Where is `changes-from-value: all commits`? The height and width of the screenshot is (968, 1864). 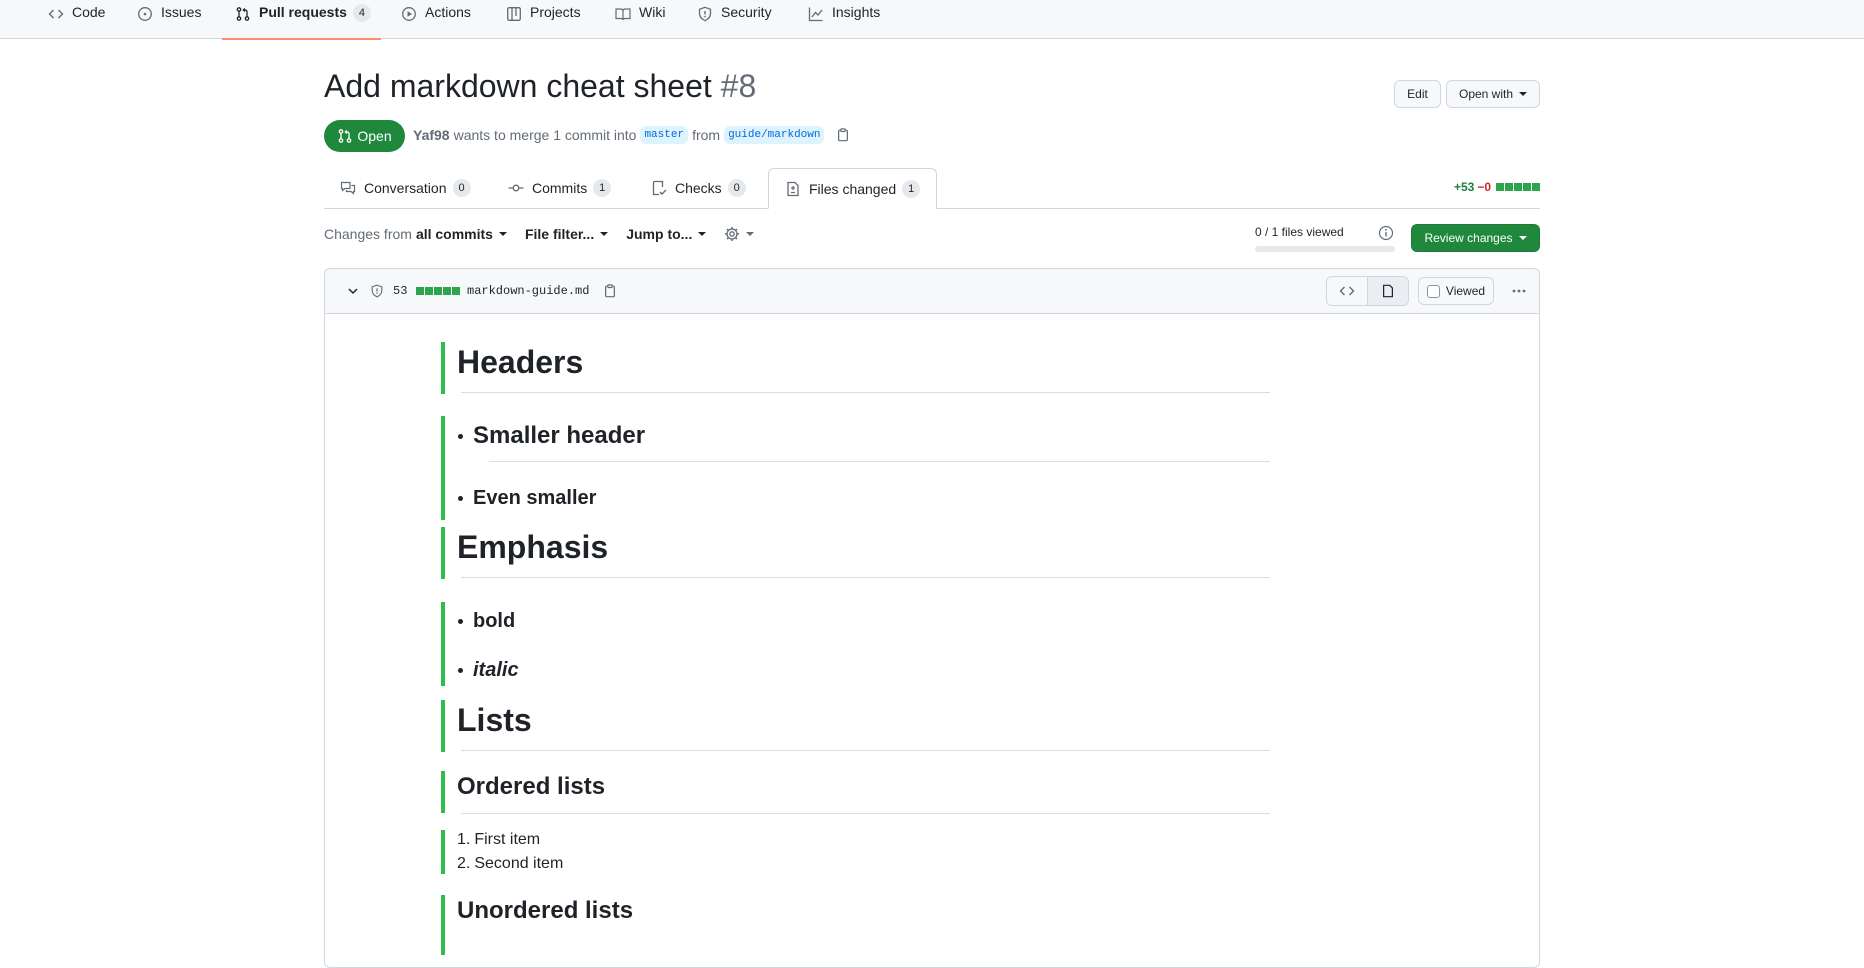 changes-from-value: all commits is located at coordinates (454, 234).